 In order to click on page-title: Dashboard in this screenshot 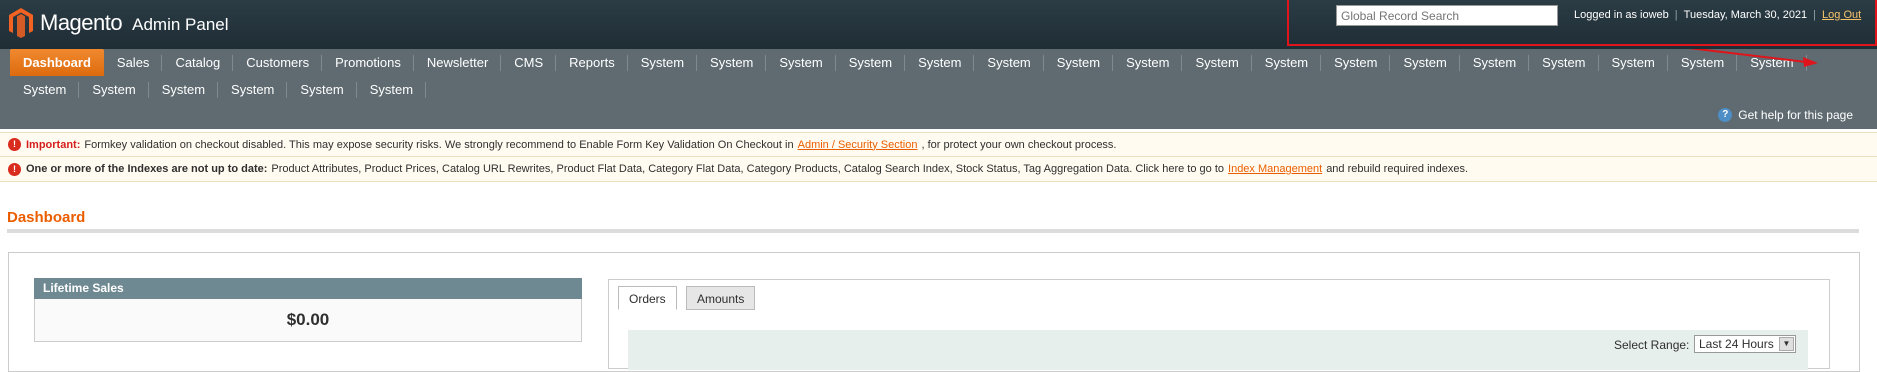, I will do `click(46, 217)`.